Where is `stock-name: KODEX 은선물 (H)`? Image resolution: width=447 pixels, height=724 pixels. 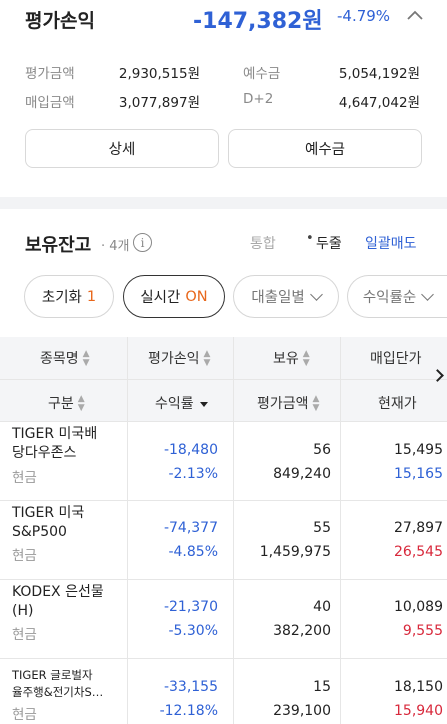 stock-name: KODEX 은선물 (H) is located at coordinates (58, 601).